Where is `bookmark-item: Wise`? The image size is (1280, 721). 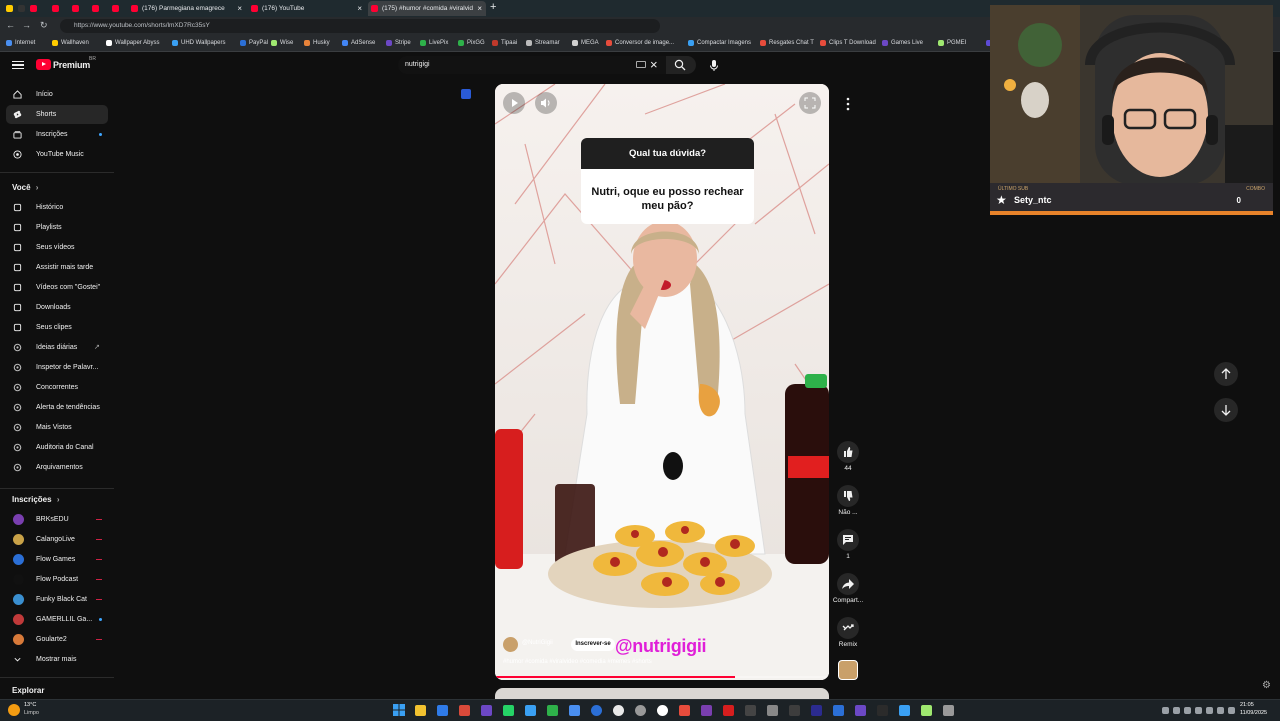 bookmark-item: Wise is located at coordinates (289, 43).